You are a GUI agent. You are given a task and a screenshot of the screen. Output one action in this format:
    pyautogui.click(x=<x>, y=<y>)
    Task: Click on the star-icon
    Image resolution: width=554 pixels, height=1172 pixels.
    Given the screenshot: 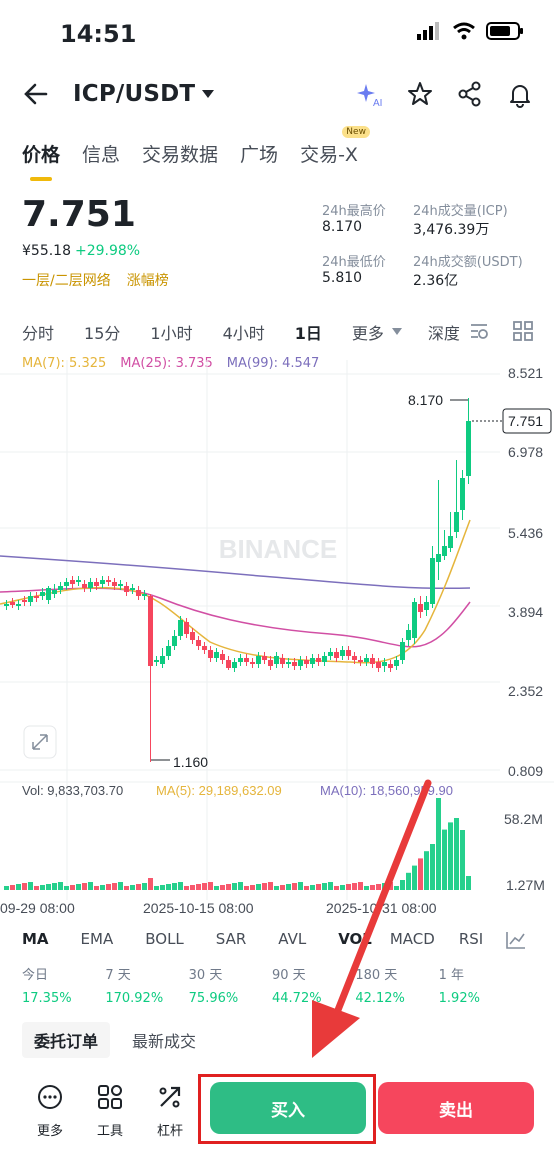 What is the action you would take?
    pyautogui.click(x=420, y=94)
    